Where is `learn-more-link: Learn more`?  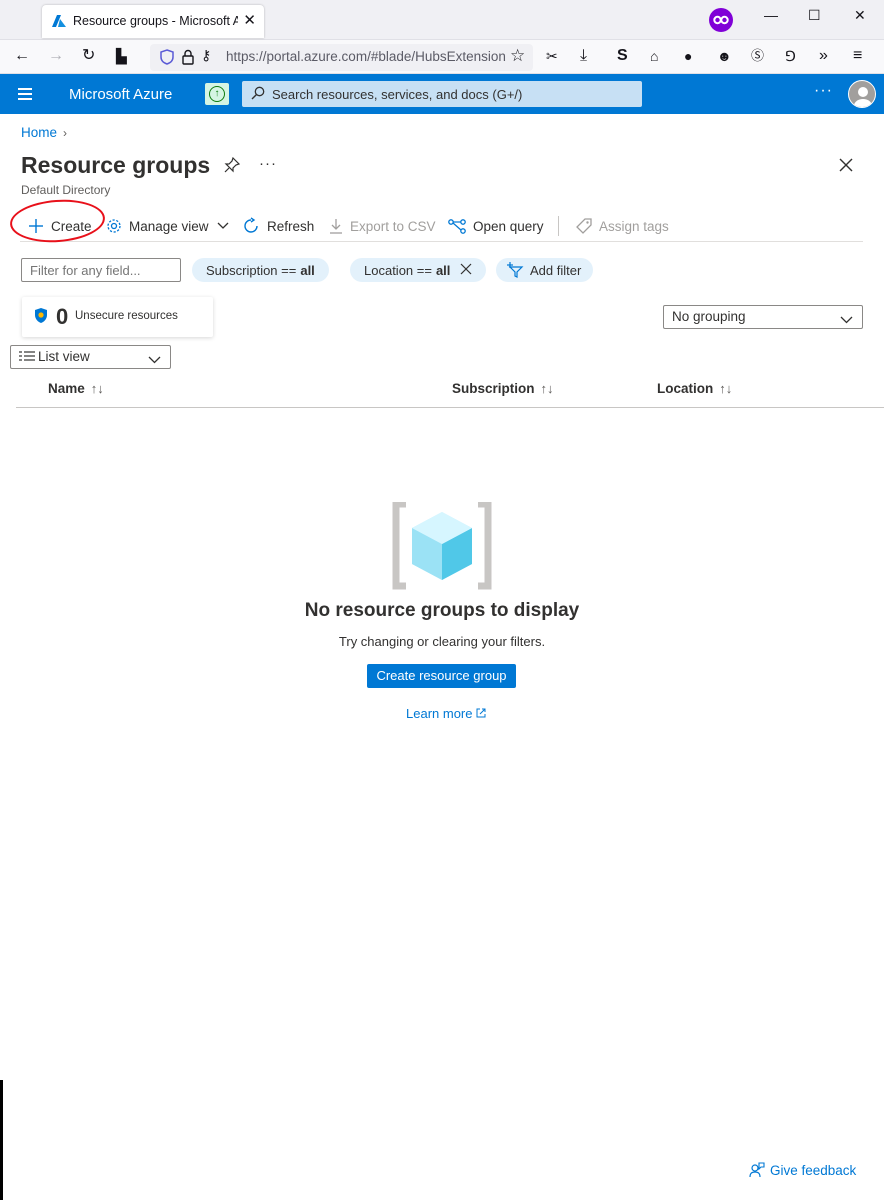 learn-more-link: Learn more is located at coordinates (446, 713).